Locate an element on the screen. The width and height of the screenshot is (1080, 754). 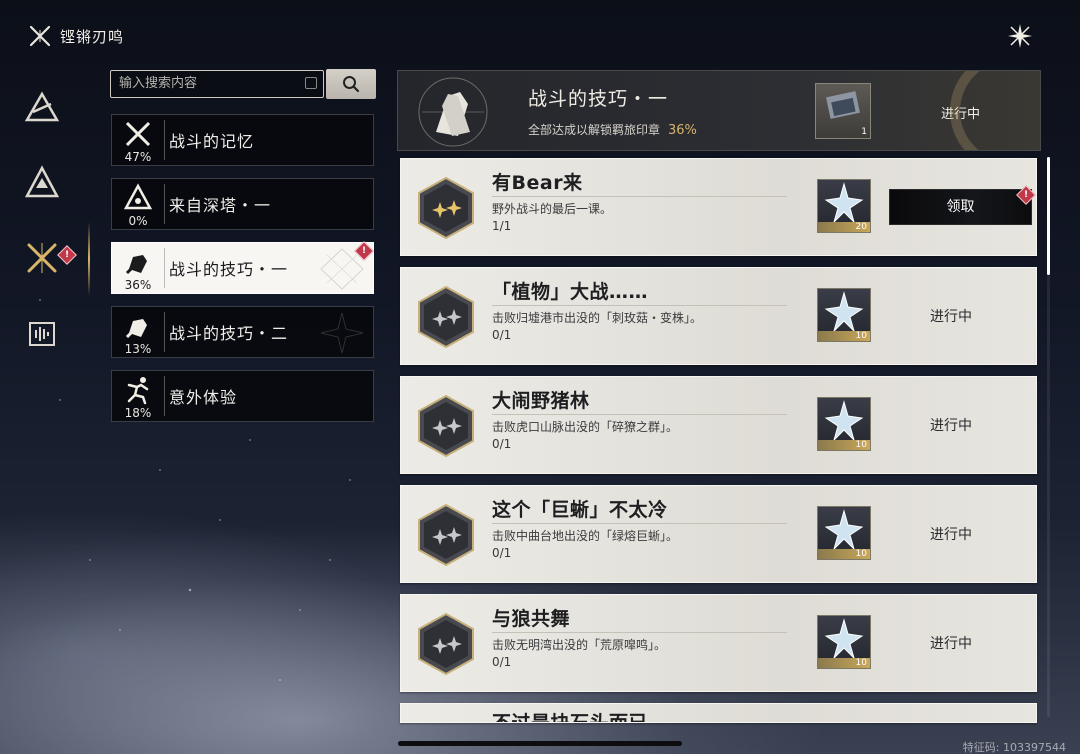
category-label: 战斗的技巧・二 is located at coordinates (229, 333).